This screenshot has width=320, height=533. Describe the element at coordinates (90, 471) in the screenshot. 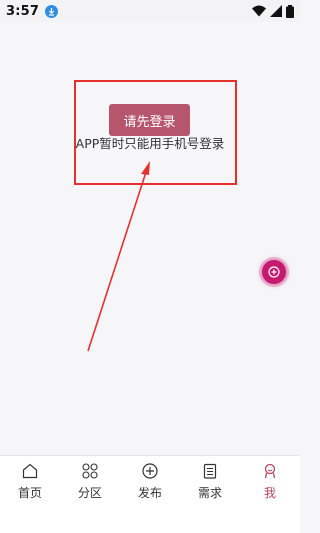

I see `grid-circles-icon` at that location.